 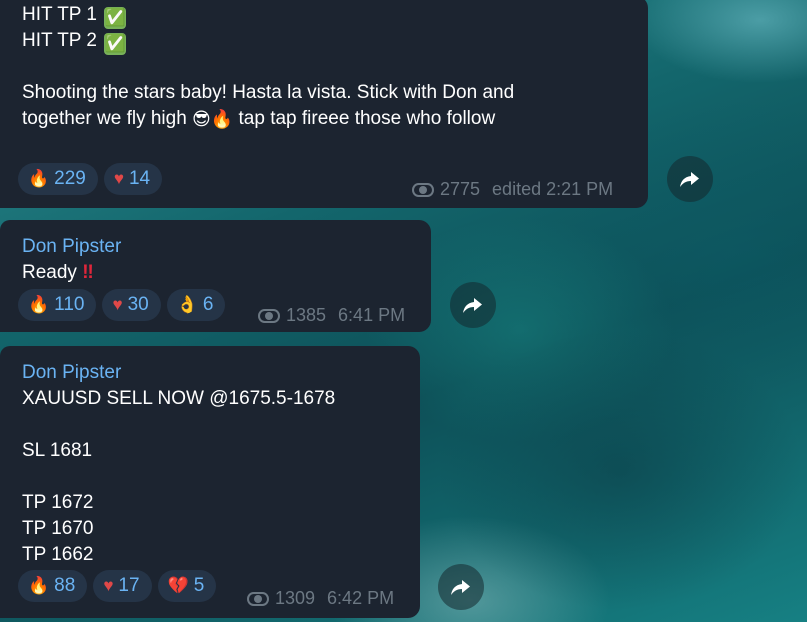 I want to click on reaction-heart: ♥ 14, so click(x=133, y=179).